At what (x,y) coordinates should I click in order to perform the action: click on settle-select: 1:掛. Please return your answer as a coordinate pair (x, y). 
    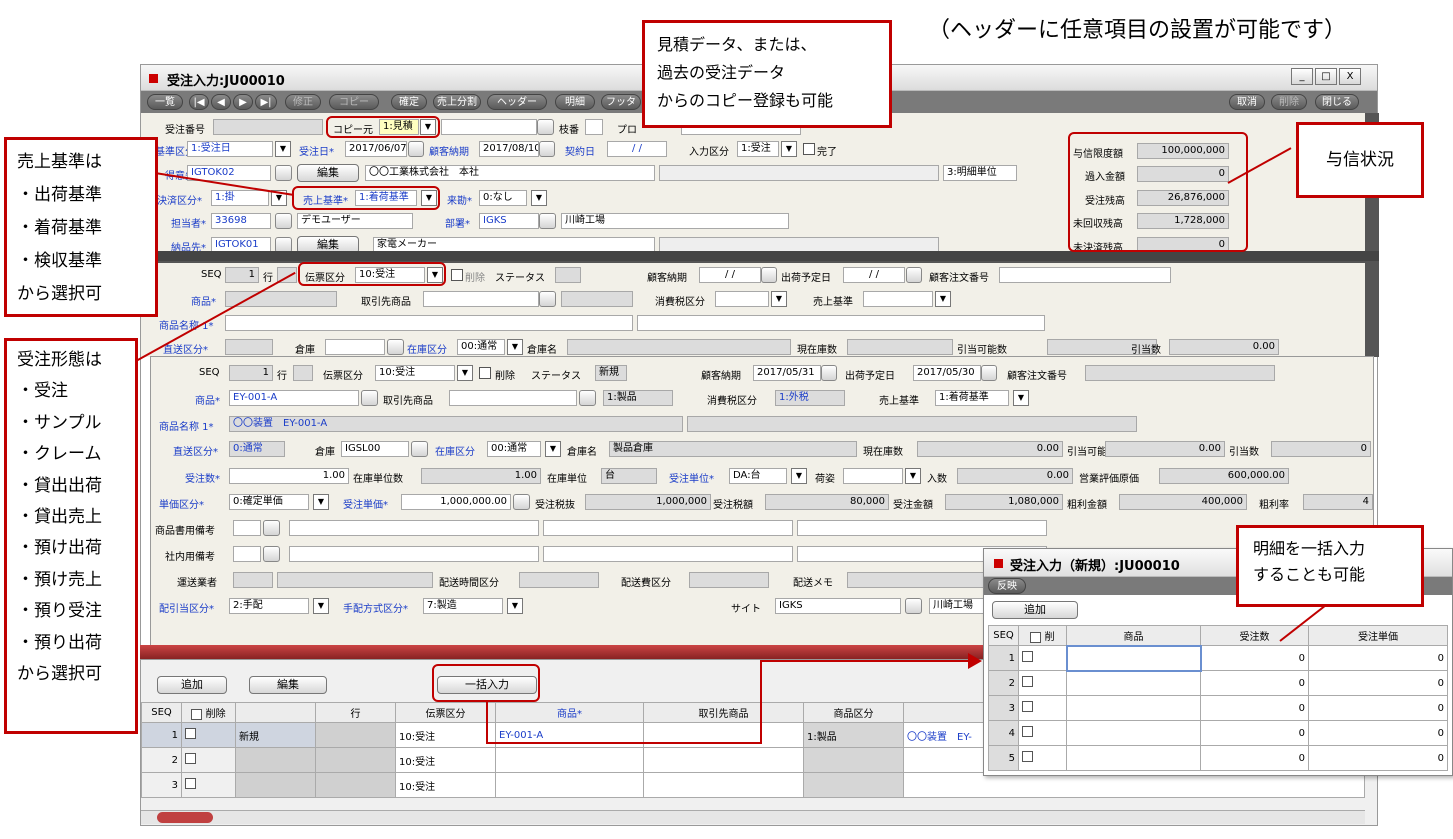
    Looking at the image, I should click on (240, 198).